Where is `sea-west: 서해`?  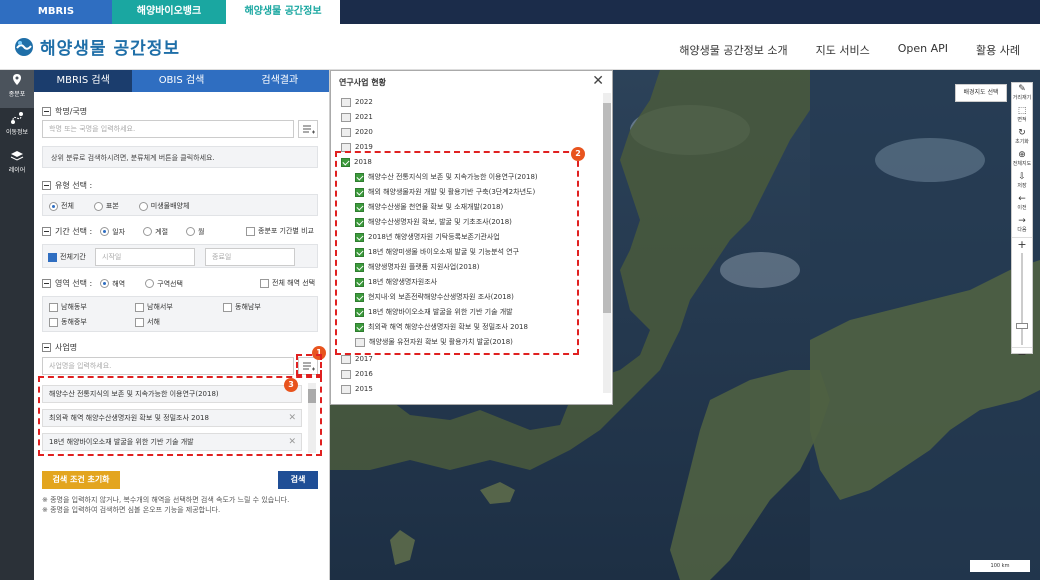
sea-west: 서해 is located at coordinates (147, 322).